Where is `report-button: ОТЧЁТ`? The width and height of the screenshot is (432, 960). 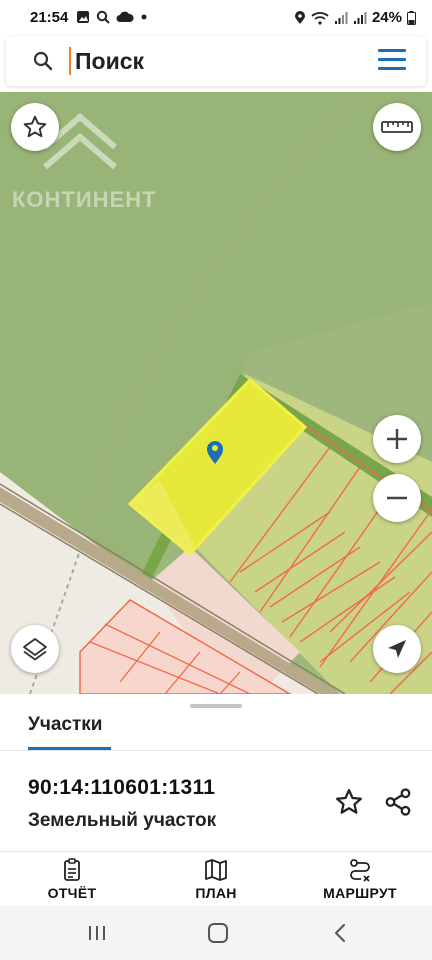 report-button: ОТЧЁТ is located at coordinates (72, 879).